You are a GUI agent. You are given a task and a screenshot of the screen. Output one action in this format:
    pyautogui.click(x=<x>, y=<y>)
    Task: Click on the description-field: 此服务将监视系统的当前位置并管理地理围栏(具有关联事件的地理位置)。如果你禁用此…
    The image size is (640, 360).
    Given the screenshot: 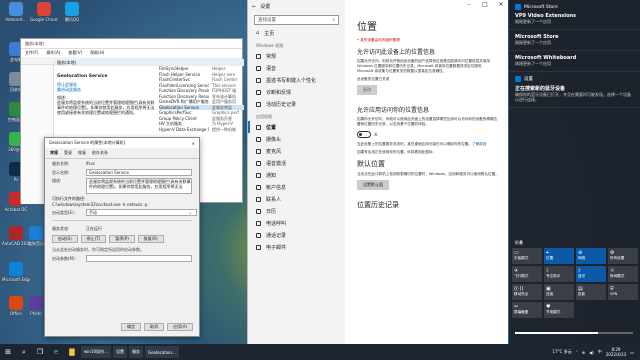 What is the action you would take?
    pyautogui.click(x=139, y=186)
    